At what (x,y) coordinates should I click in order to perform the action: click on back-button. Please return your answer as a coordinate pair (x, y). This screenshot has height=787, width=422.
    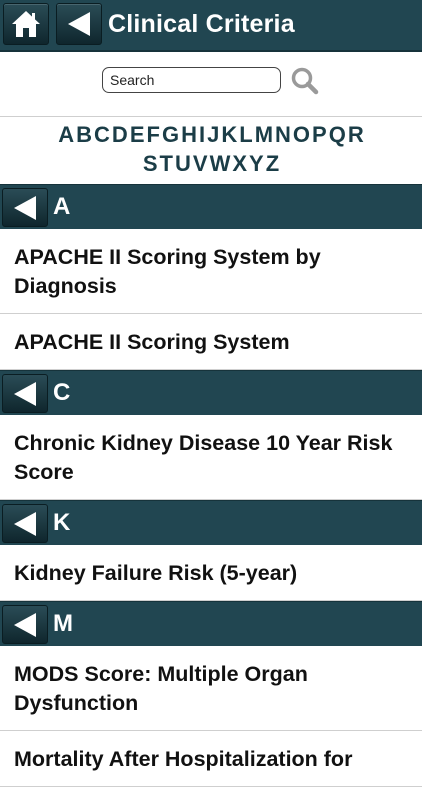
    Looking at the image, I should click on (79, 24).